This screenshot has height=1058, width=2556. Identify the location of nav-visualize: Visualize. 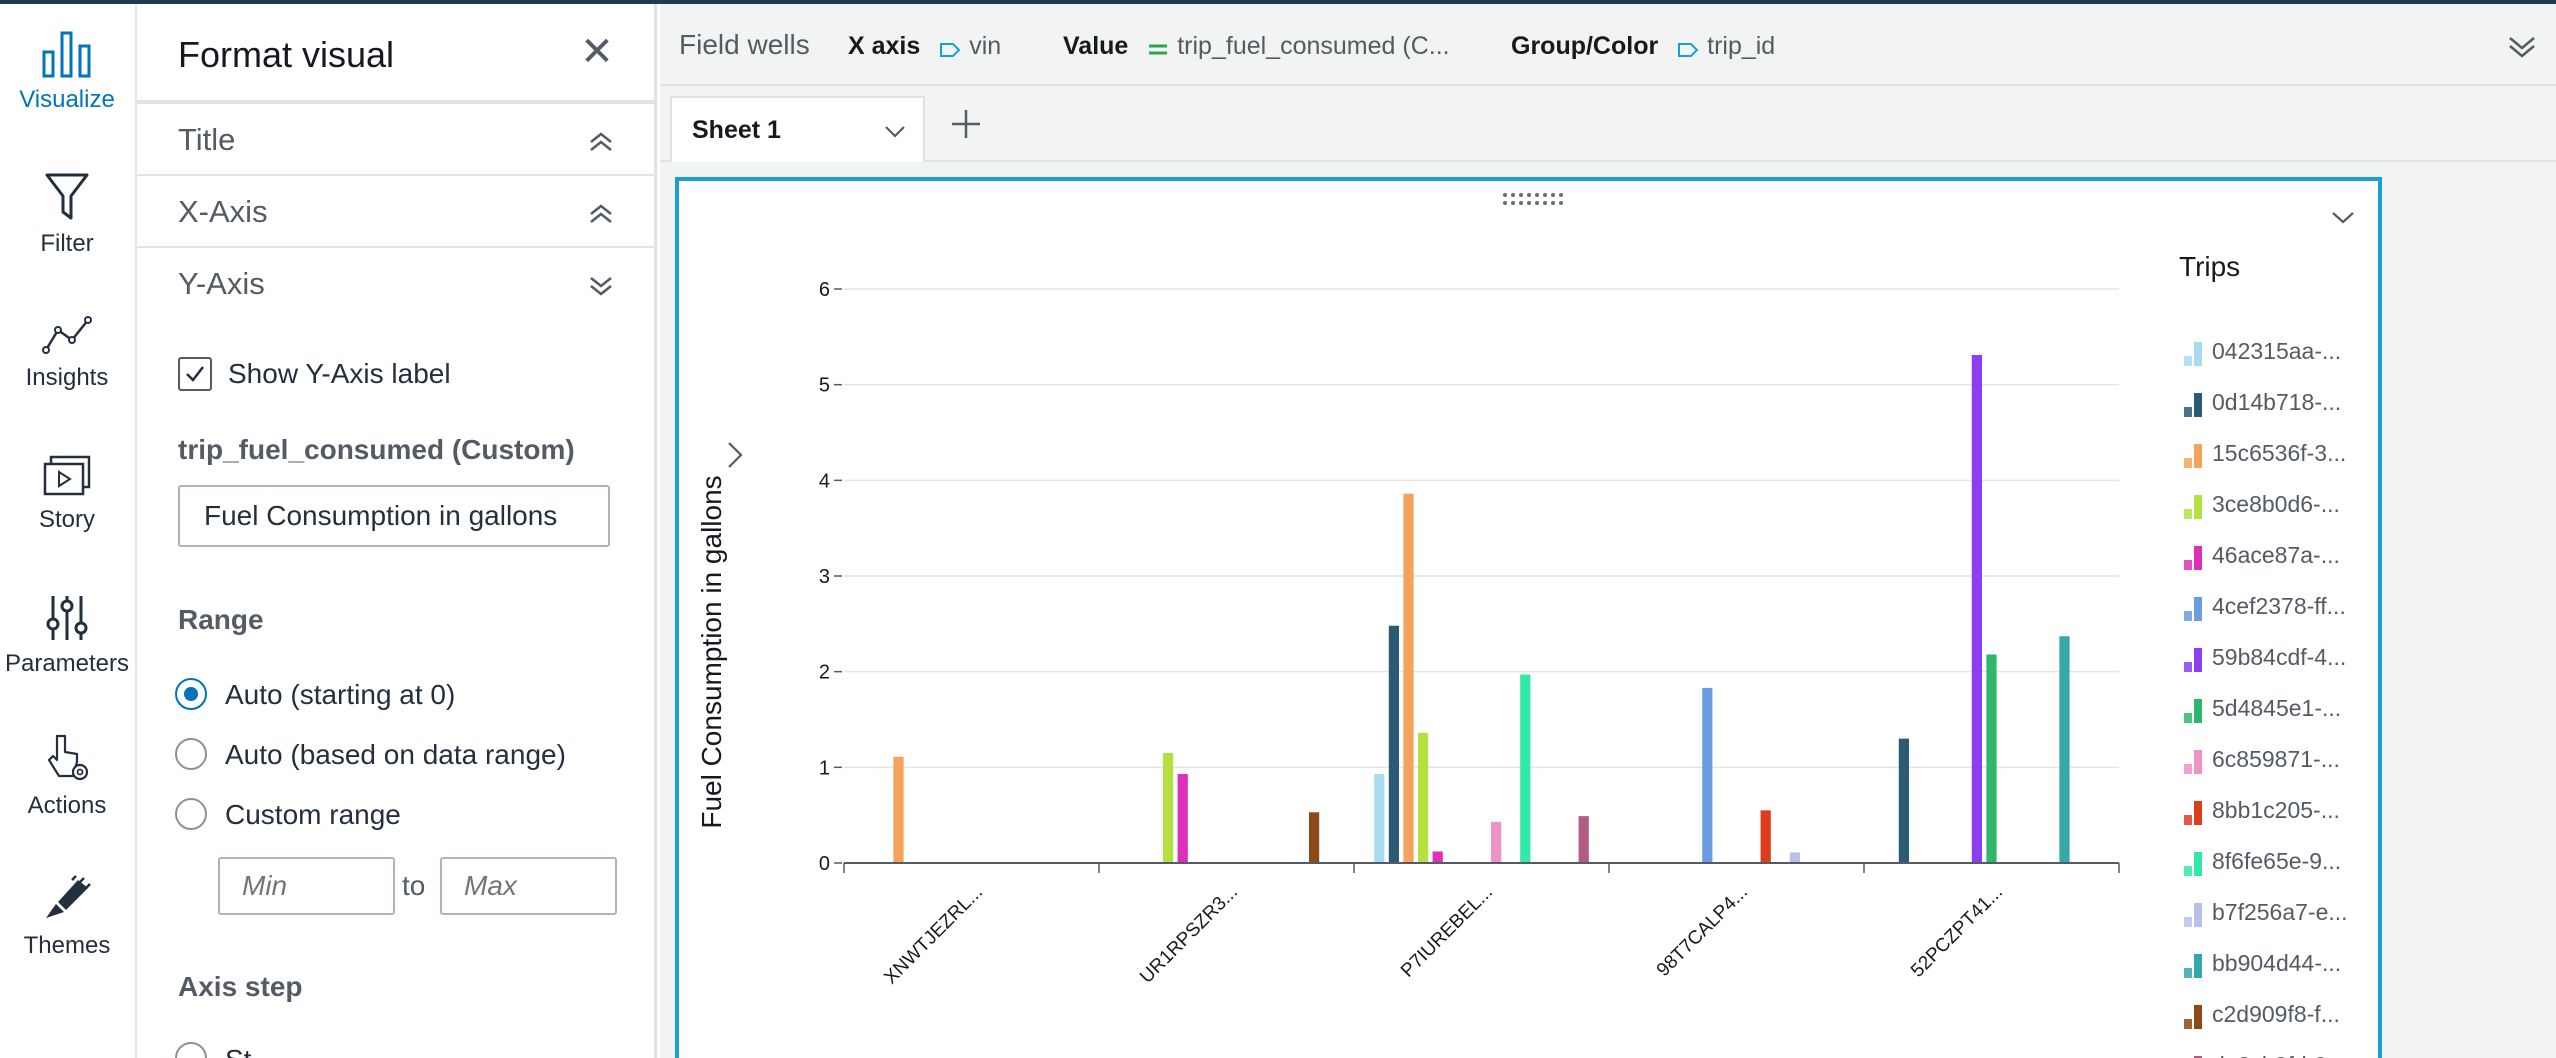
(67, 95).